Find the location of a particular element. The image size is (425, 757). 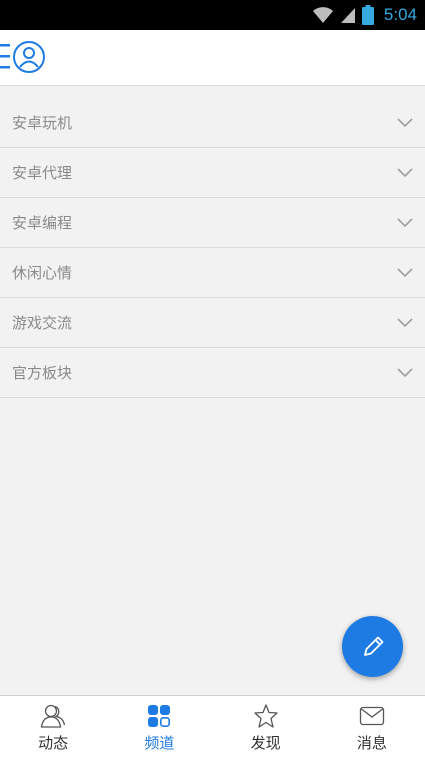

nav-item-dynamics: 动态 is located at coordinates (53, 726).